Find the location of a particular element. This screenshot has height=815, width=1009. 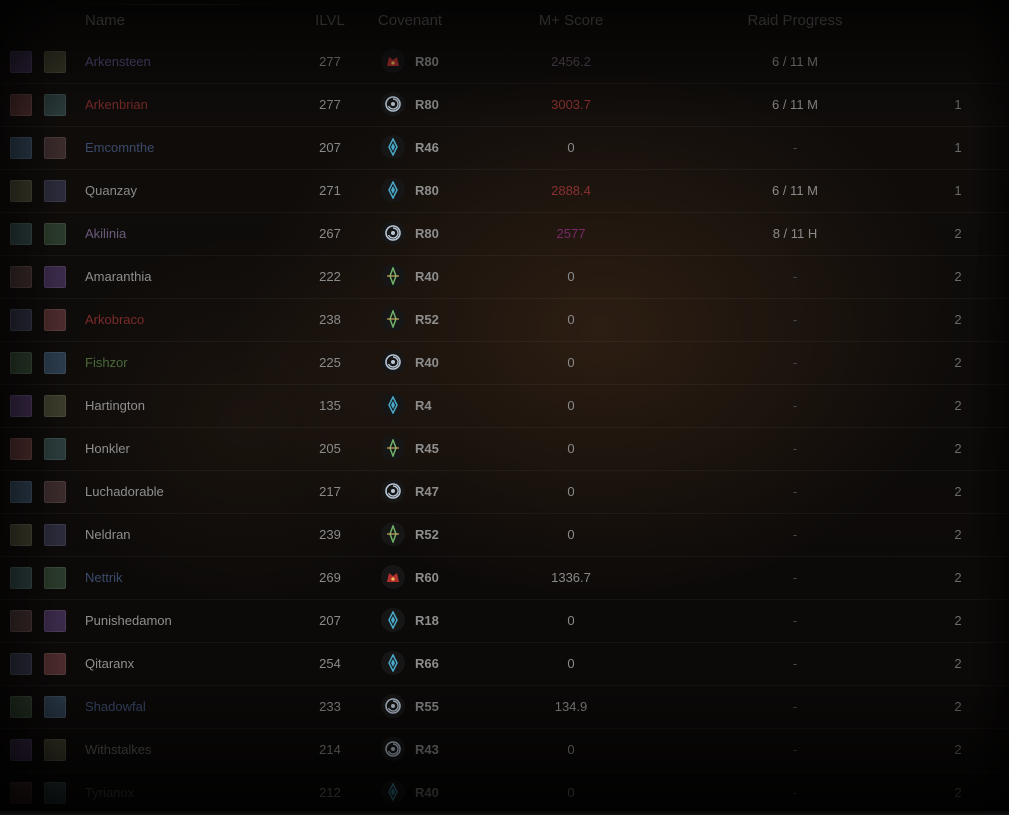

table-row: Quanzay 271 R80 2888.4 6 / 11 M 1 is located at coordinates (504, 191).